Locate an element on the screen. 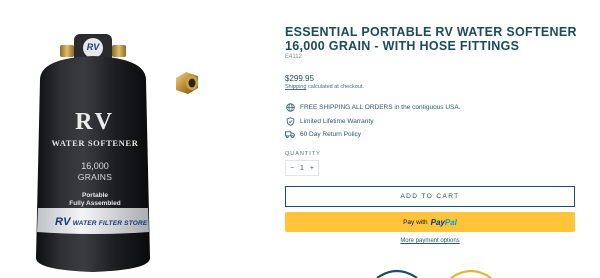  cap-logo: RV is located at coordinates (93, 47).